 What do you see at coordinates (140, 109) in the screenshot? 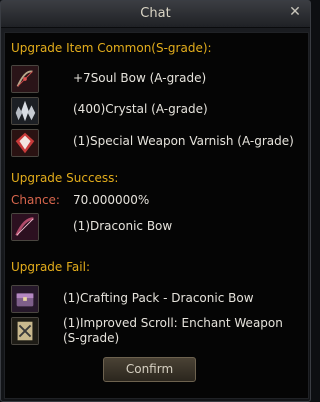
I see `item-label: (400)Crystal (A-grade)` at bounding box center [140, 109].